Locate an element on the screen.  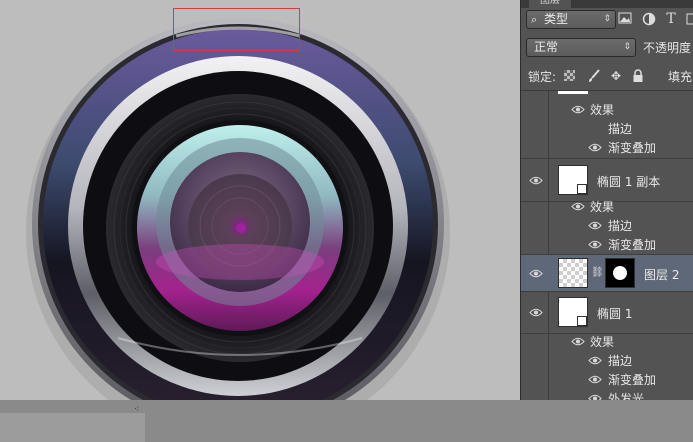
image-filter-icon is located at coordinates (625, 19).